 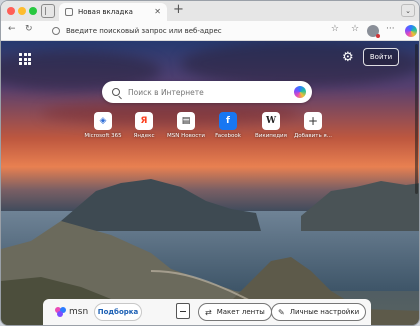 What do you see at coordinates (411, 31) in the screenshot?
I see `copilot-icon` at bounding box center [411, 31].